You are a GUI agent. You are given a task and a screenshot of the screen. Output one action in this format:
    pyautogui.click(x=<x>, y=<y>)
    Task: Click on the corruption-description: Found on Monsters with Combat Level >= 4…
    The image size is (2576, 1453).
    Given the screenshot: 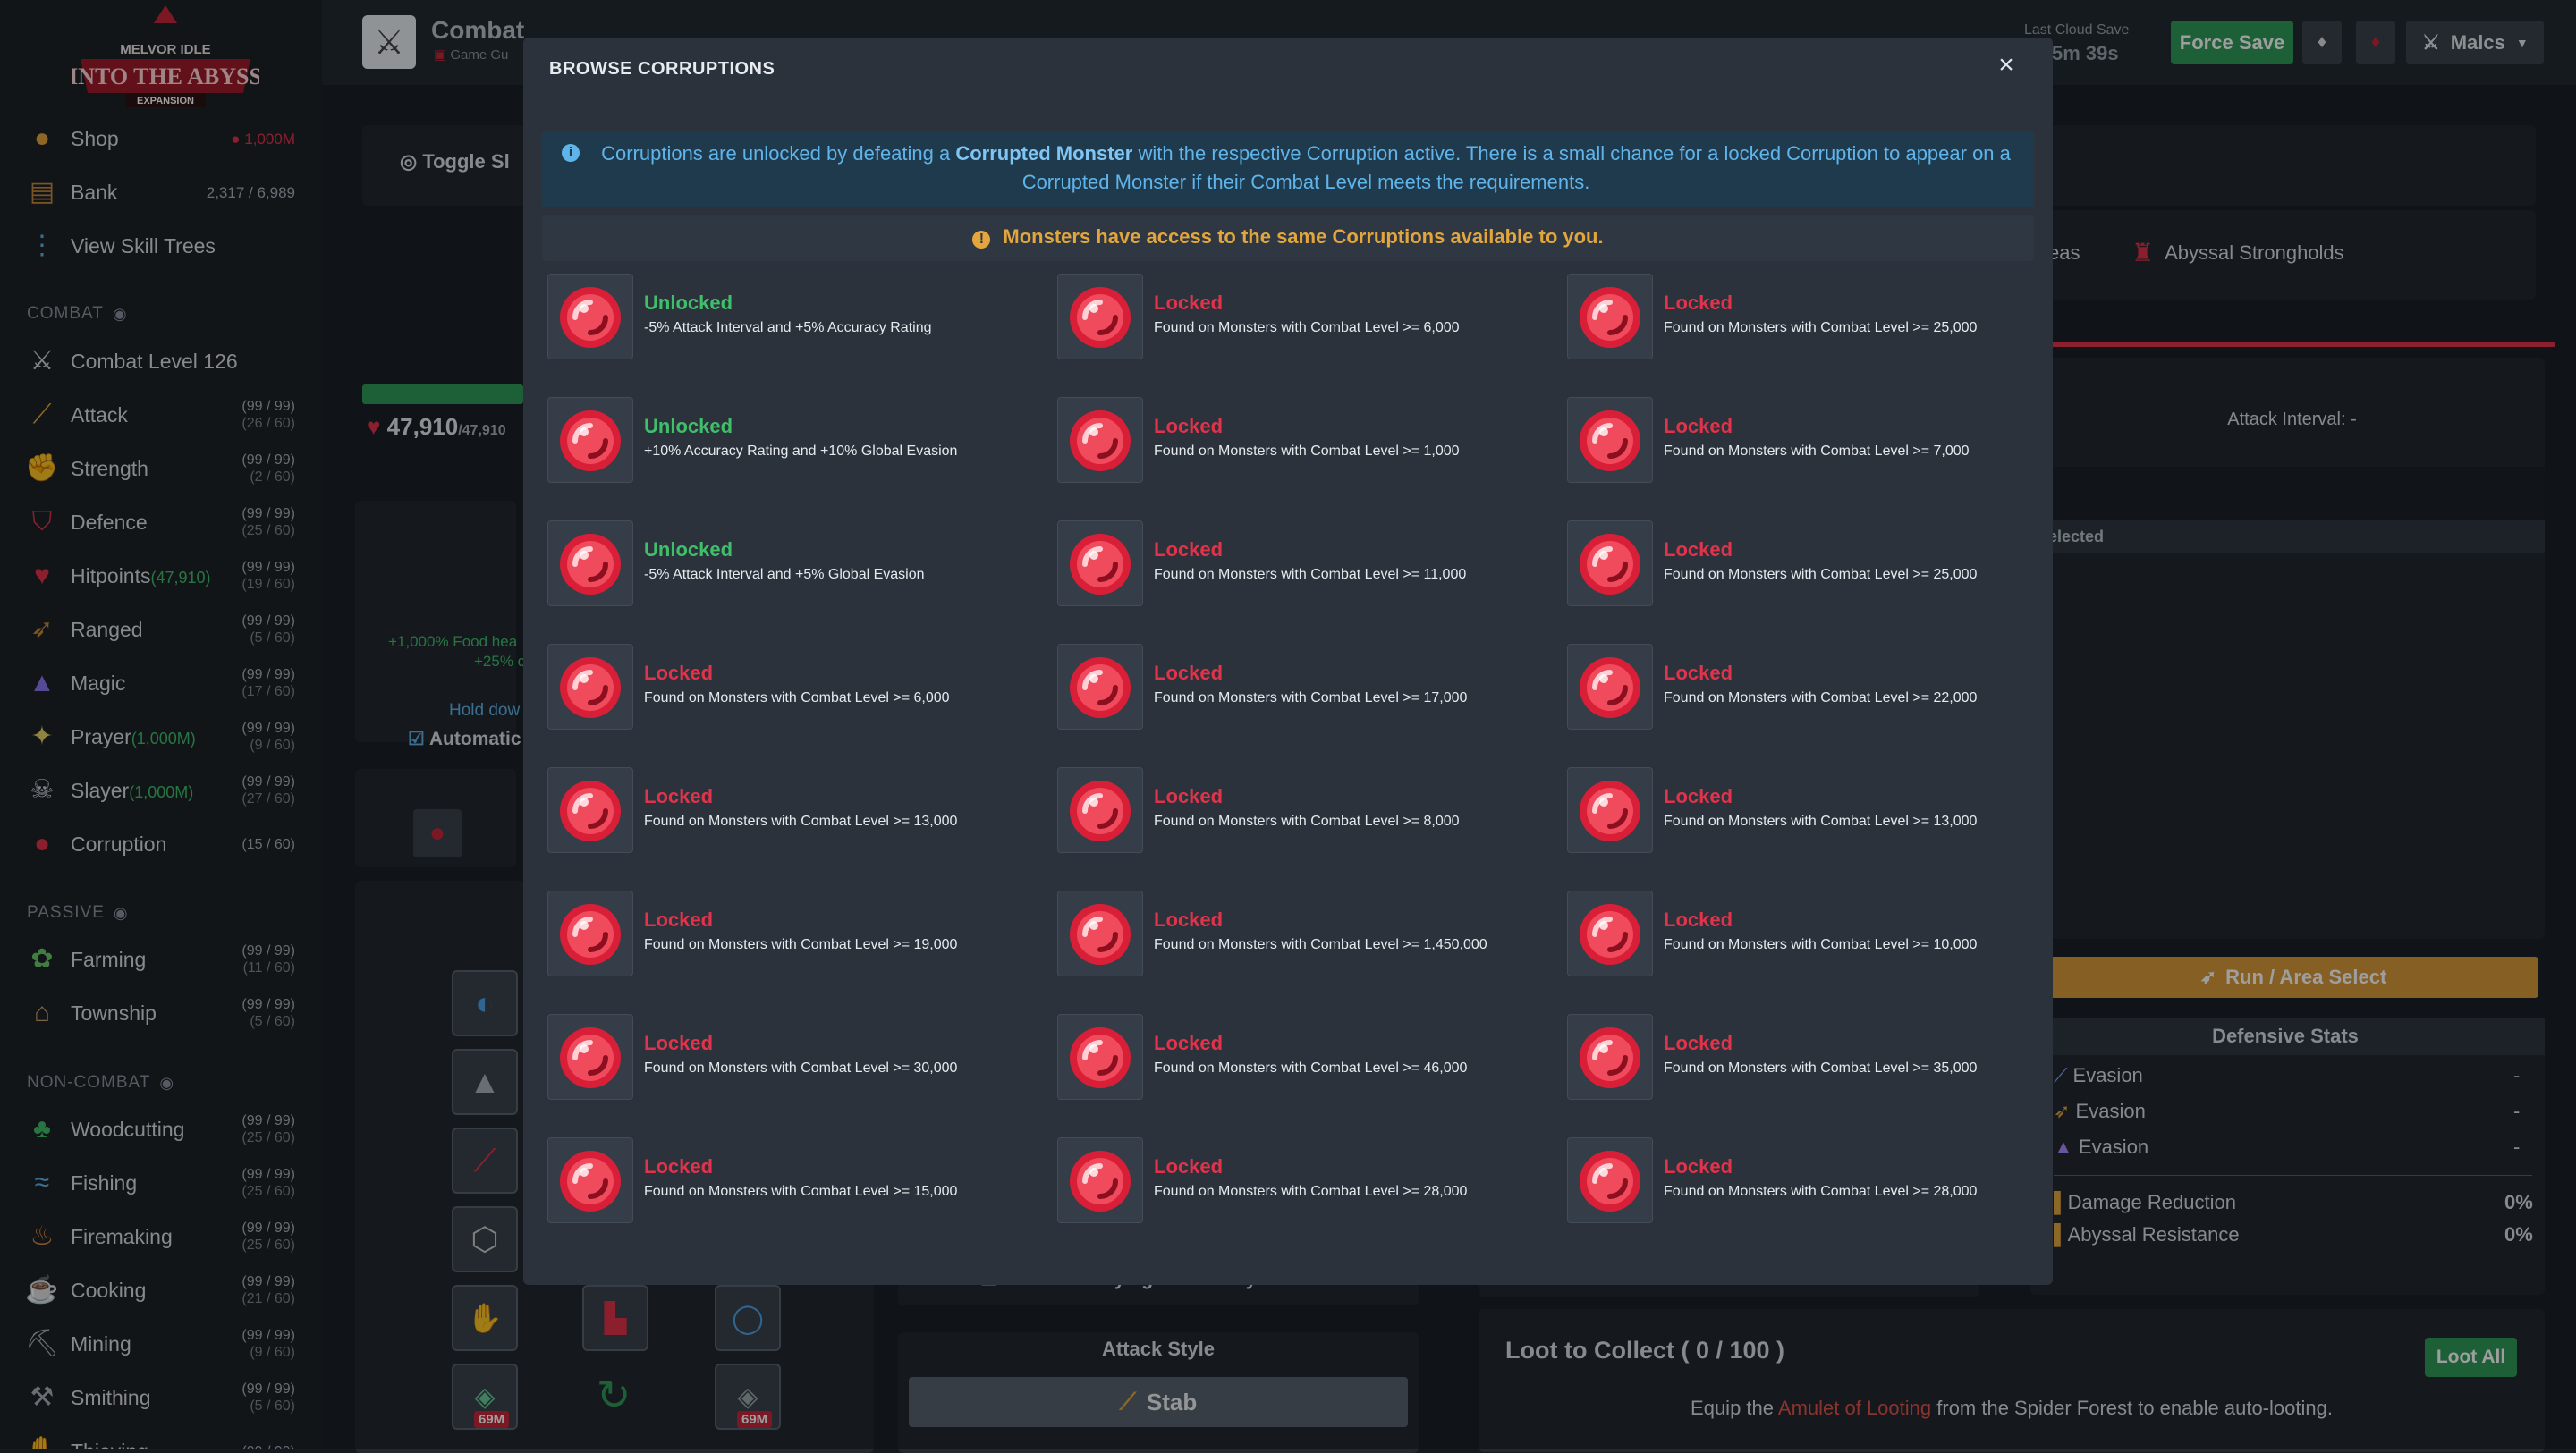 What is the action you would take?
    pyautogui.click(x=1311, y=1068)
    